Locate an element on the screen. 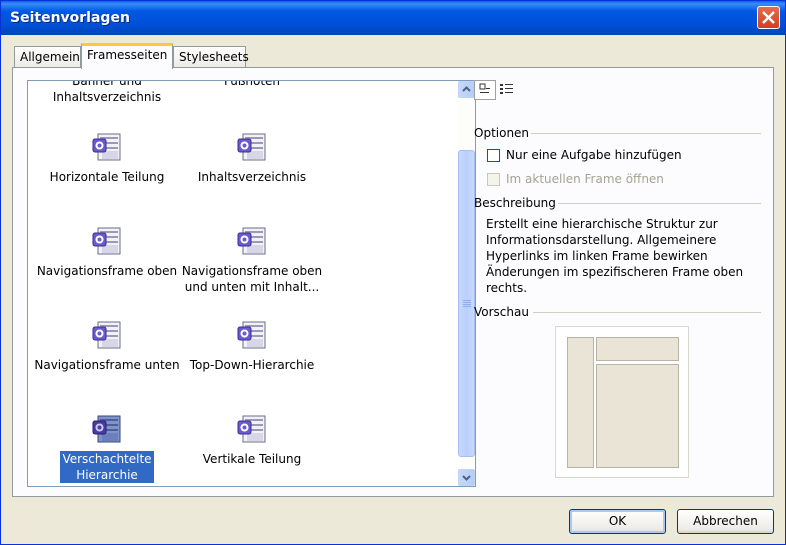  item-label: Banner und Inhaltsverzeichnis is located at coordinates (107, 92).